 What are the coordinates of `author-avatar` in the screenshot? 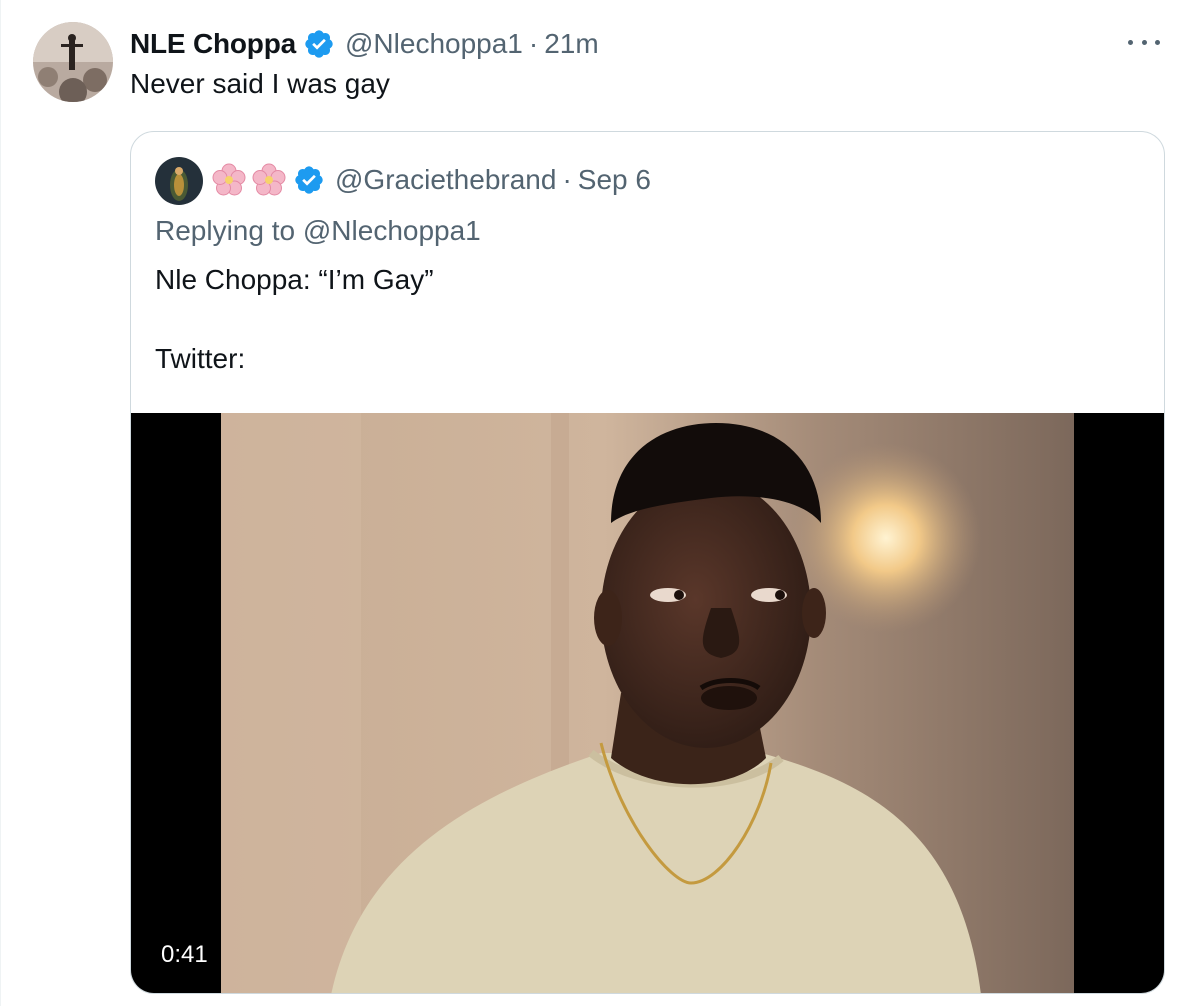 It's located at (73, 62).